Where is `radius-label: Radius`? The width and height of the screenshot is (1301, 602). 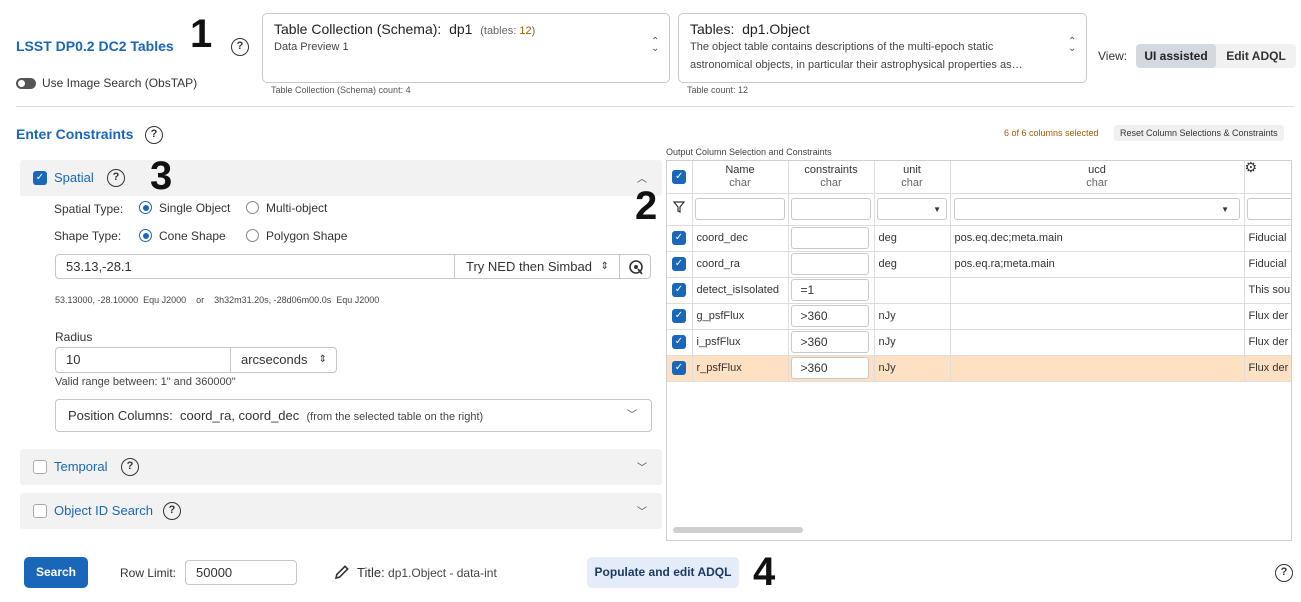
radius-label: Radius is located at coordinates (74, 337).